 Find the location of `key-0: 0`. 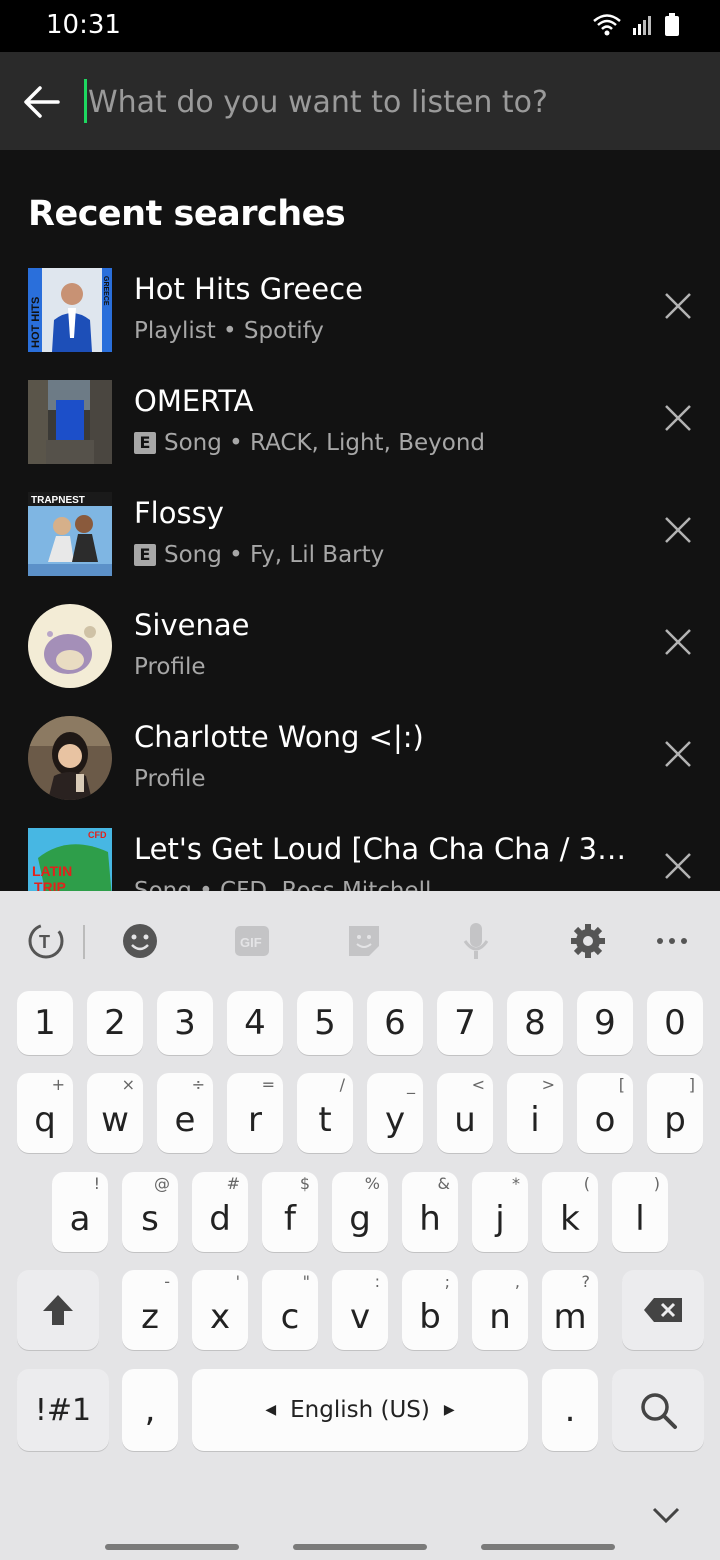

key-0: 0 is located at coordinates (675, 1023).